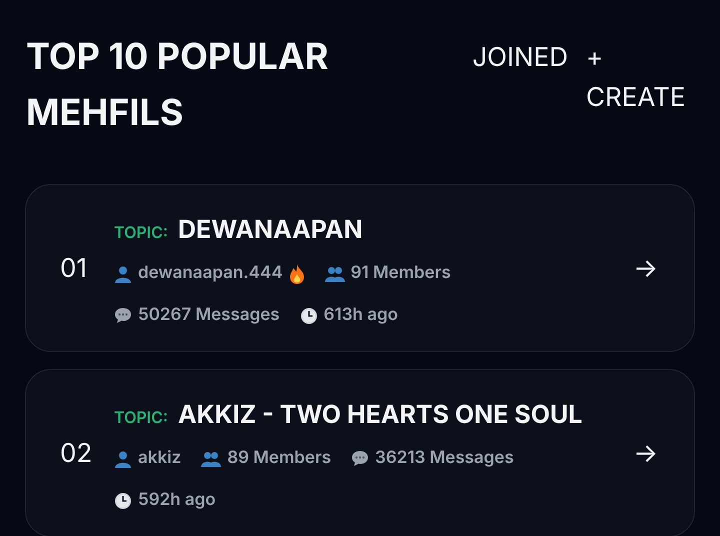 This screenshot has height=536, width=720. I want to click on meta-text: 36213 Messages, so click(444, 458).